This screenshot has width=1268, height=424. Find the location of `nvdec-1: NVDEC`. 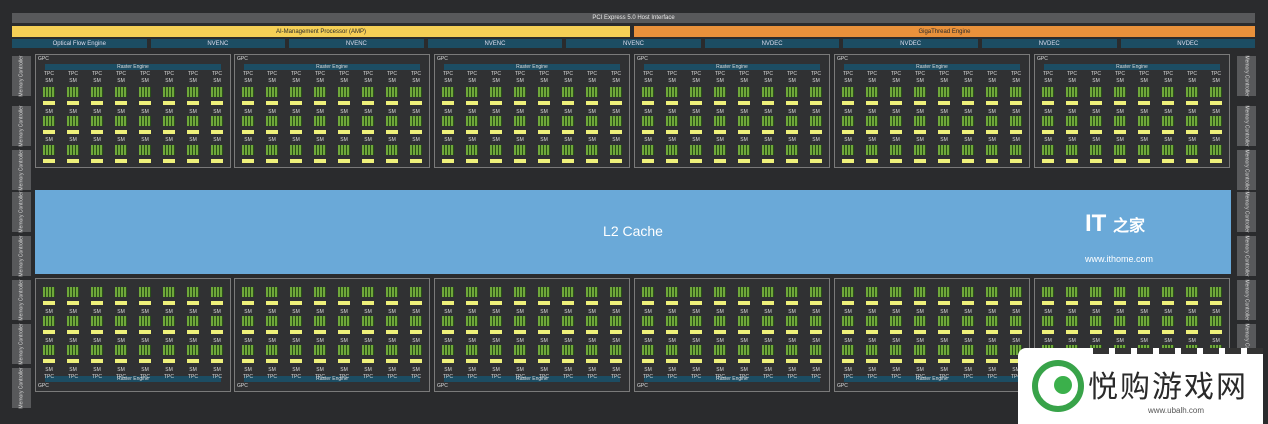

nvdec-1: NVDEC is located at coordinates (772, 43).